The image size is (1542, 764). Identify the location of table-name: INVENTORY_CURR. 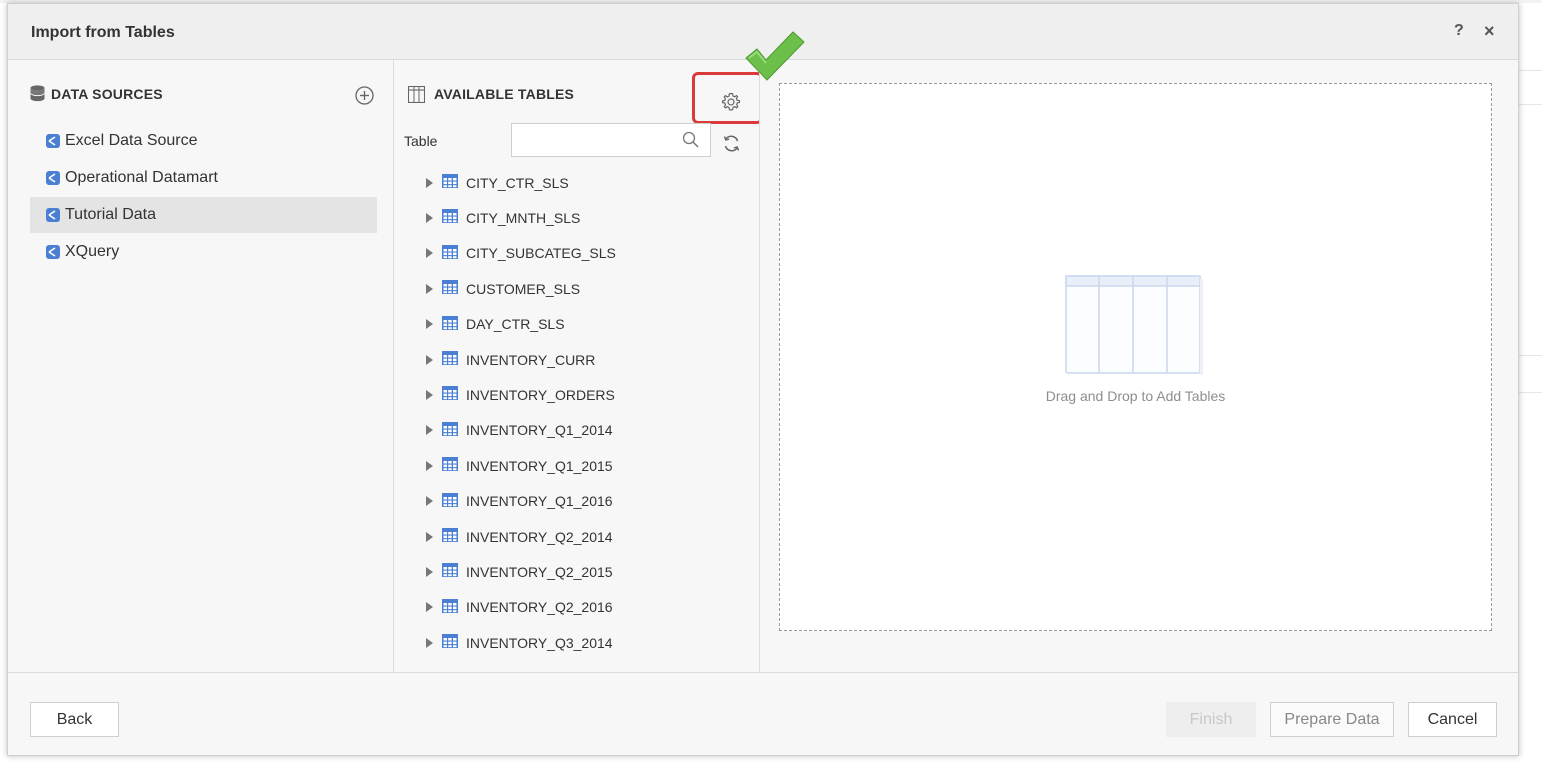
(531, 359).